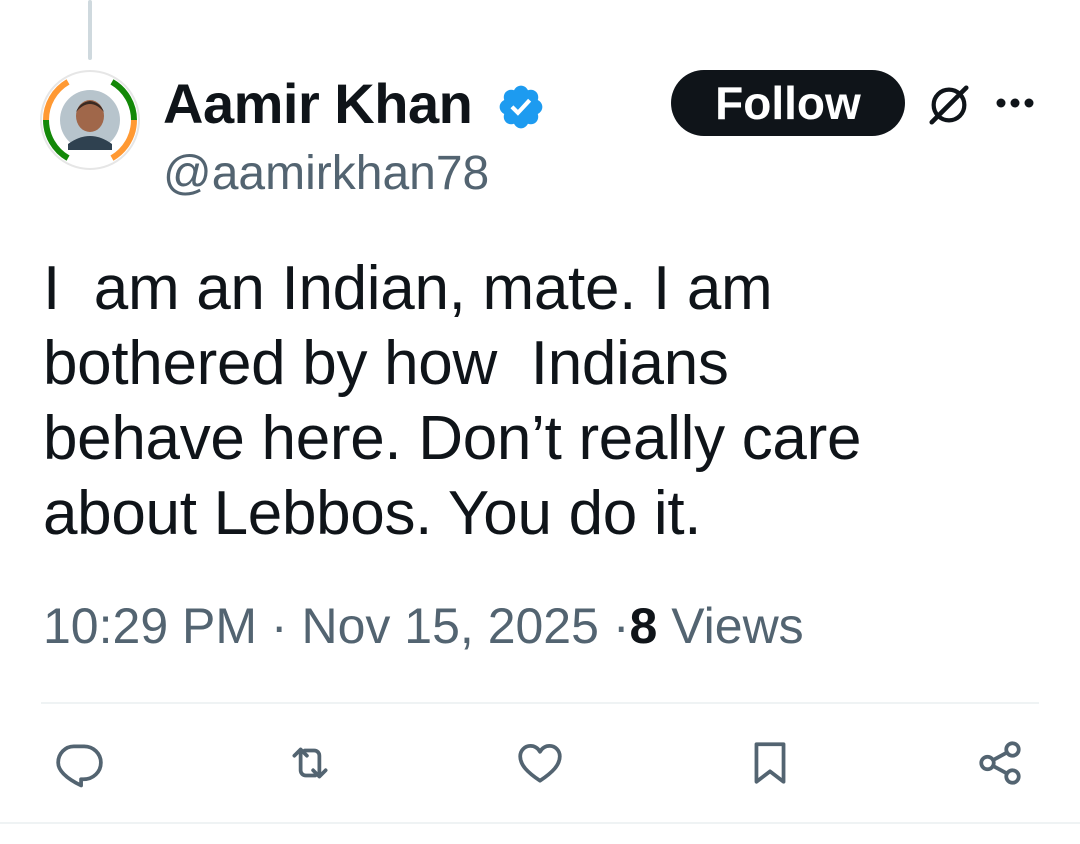 Image resolution: width=1080 pixels, height=844 pixels. What do you see at coordinates (788, 103) in the screenshot?
I see `follow-button: Follow` at bounding box center [788, 103].